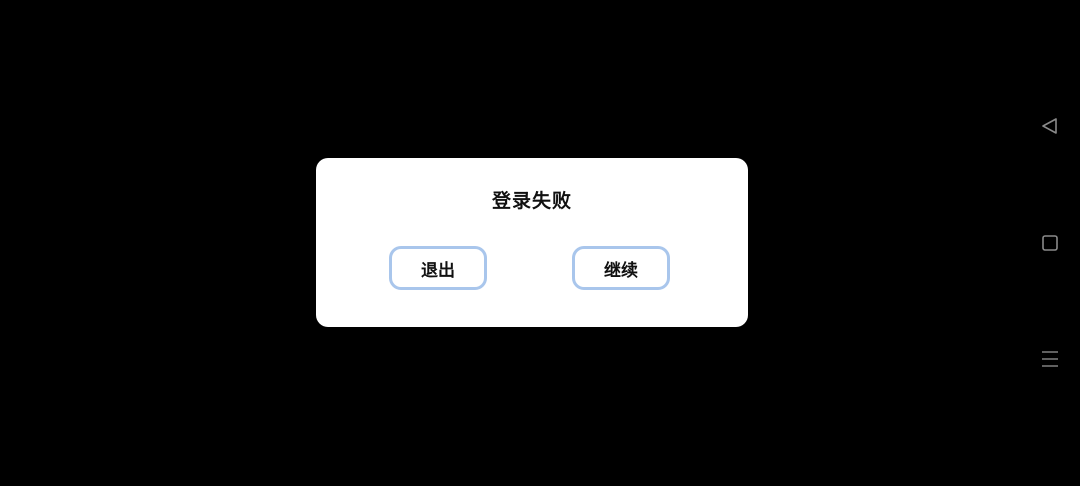 This screenshot has width=1080, height=486. I want to click on dialog-title: 登录失败, so click(531, 201).